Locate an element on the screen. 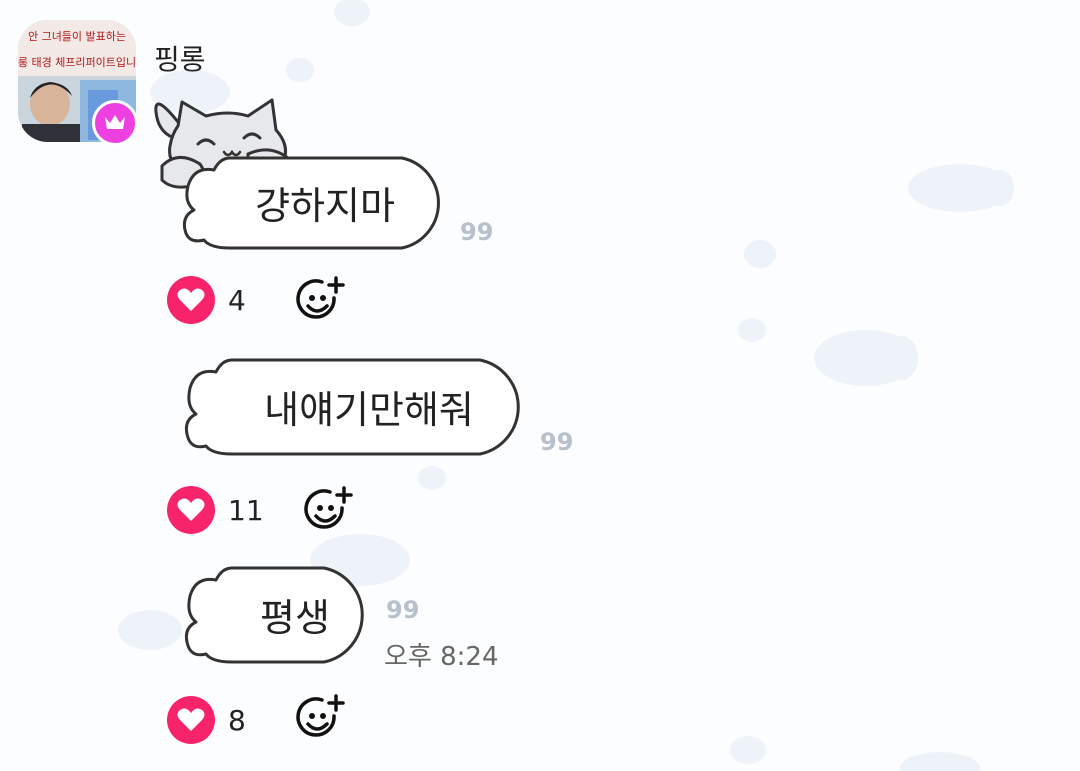 The image size is (1080, 771). sender-name: 핑롱 is located at coordinates (180, 58).